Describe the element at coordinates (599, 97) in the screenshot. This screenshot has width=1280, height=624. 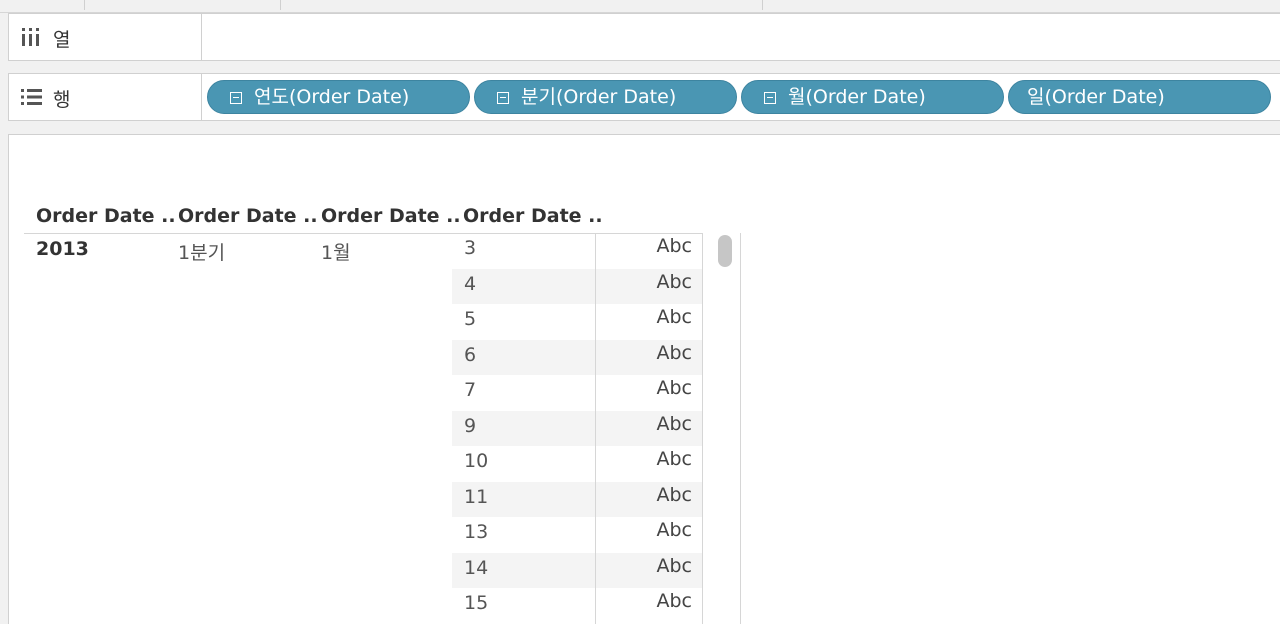
I see `pill-label: 분기(Order Date)` at that location.